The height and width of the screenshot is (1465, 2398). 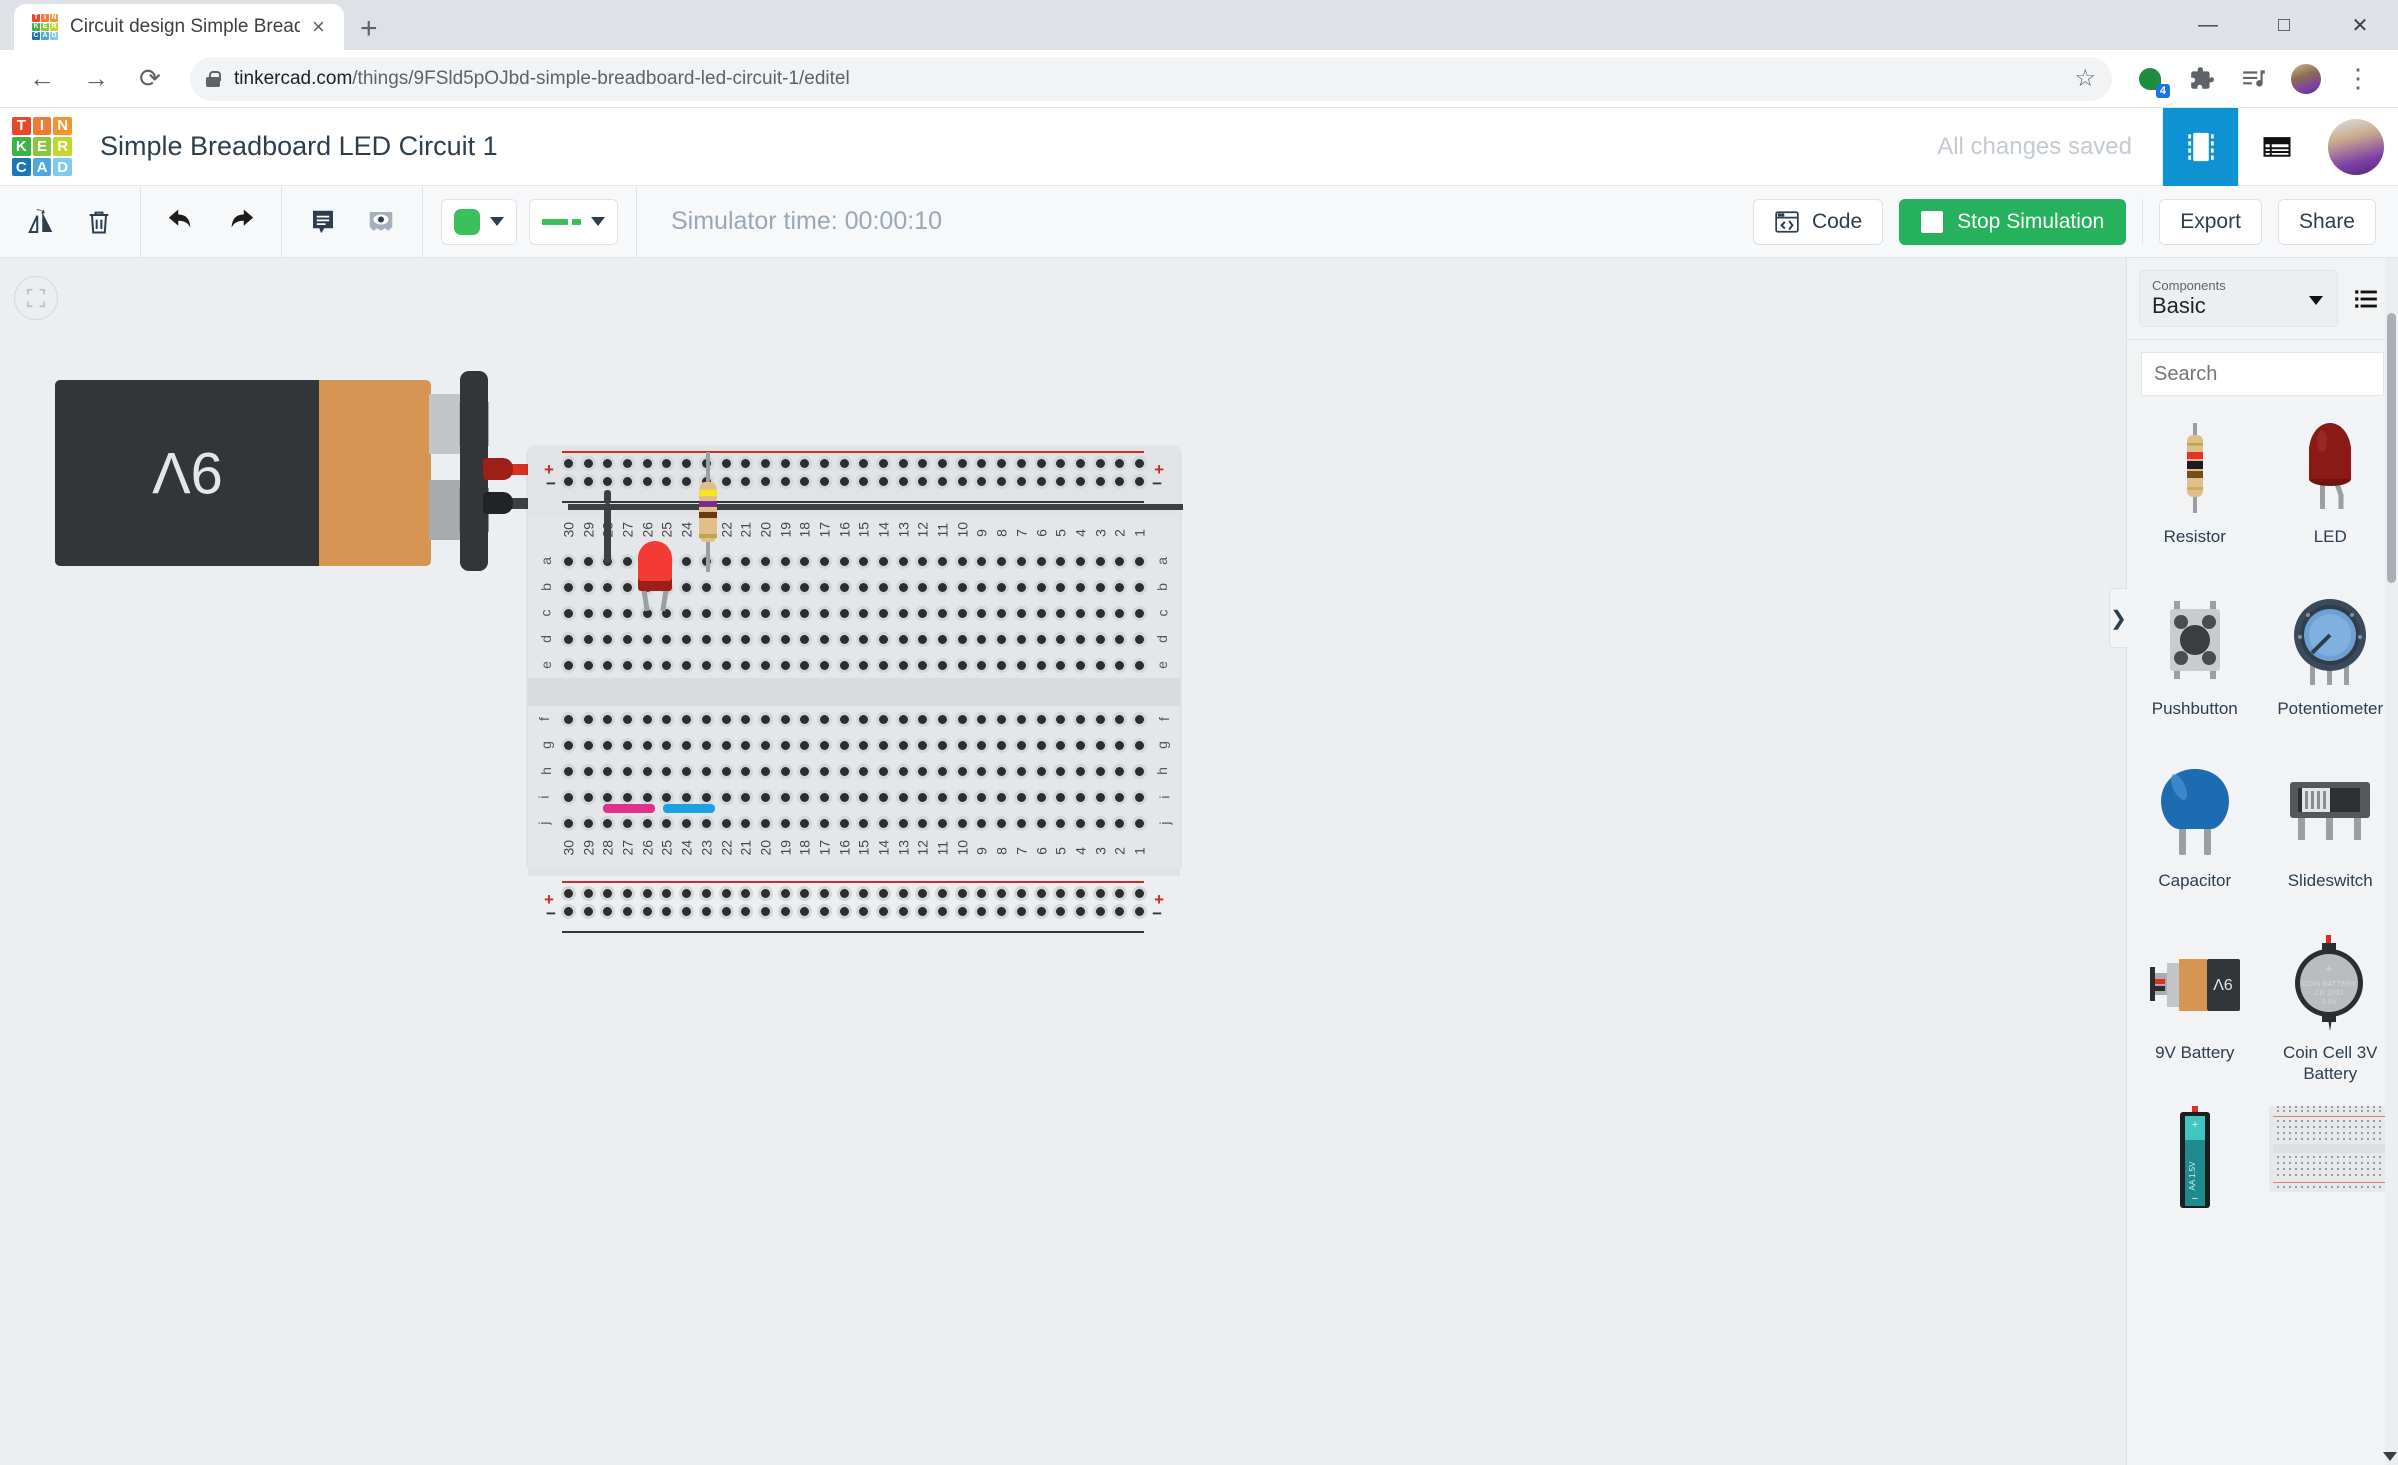 What do you see at coordinates (854, 613) in the screenshot?
I see `rows-a-e: aabbccddee` at bounding box center [854, 613].